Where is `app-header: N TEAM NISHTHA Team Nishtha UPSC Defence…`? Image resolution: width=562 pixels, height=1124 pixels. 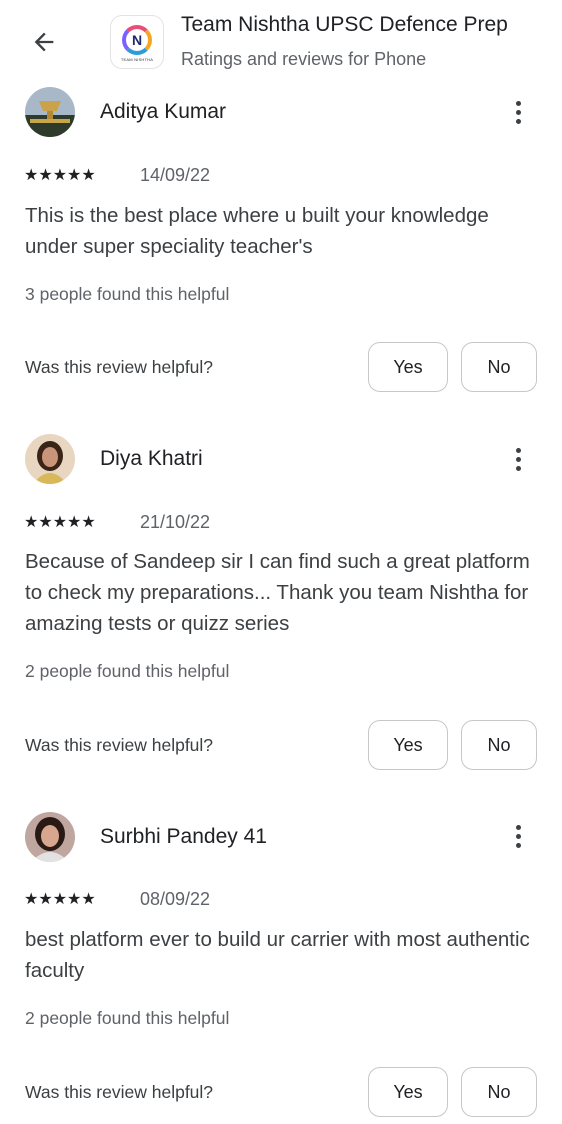
app-header: N TEAM NISHTHA Team Nishtha UPSC Defence… is located at coordinates (281, 44).